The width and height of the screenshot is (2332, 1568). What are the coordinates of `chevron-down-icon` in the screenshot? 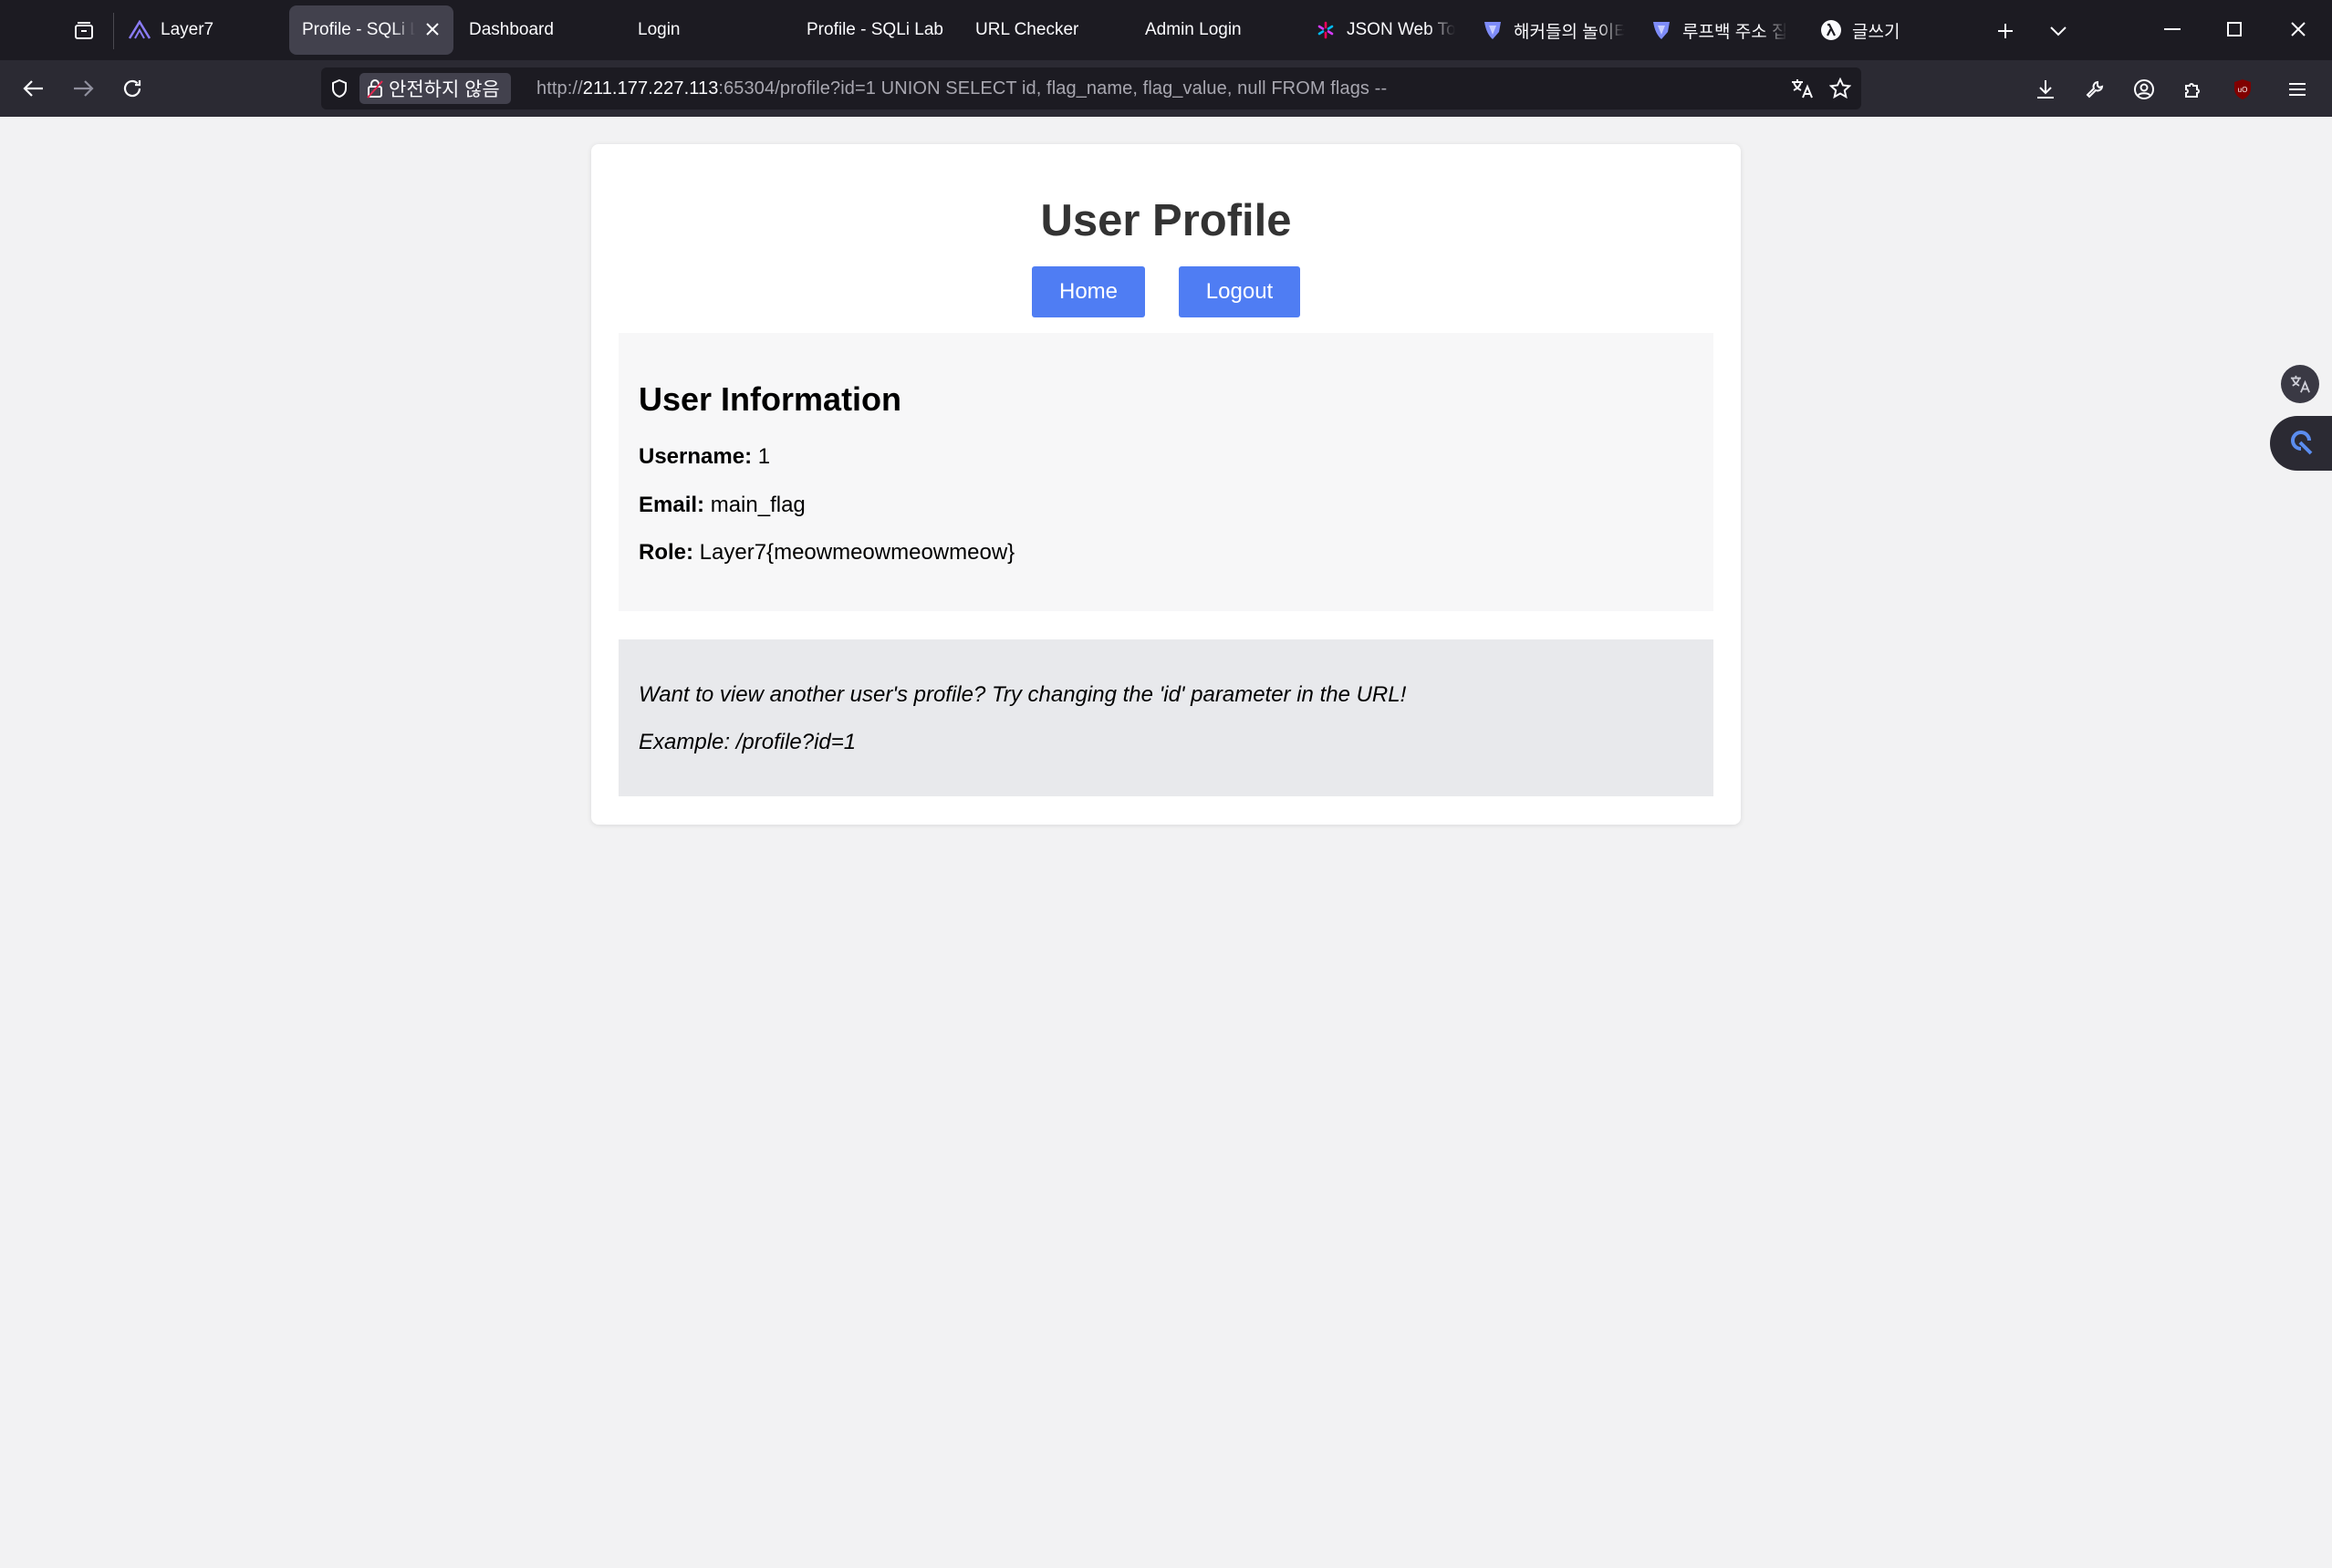 It's located at (2058, 31).